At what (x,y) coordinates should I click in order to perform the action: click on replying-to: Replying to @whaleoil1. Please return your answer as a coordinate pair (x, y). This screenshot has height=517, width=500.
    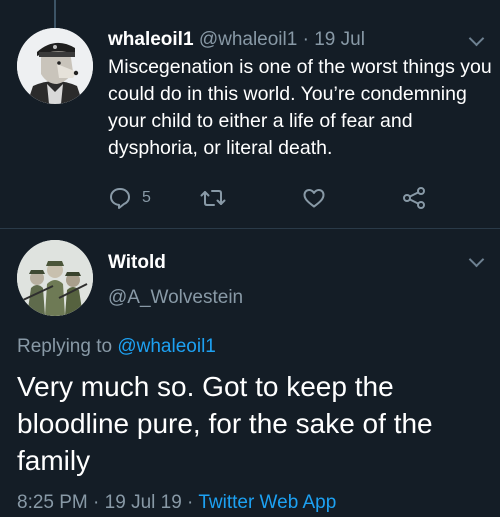
    Looking at the image, I should click on (116, 347).